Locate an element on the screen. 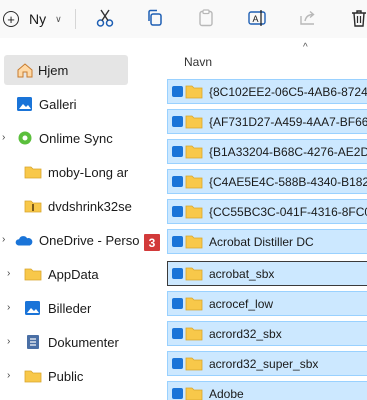 The image size is (367, 400). file-row: acrord32_sbx is located at coordinates (267, 333).